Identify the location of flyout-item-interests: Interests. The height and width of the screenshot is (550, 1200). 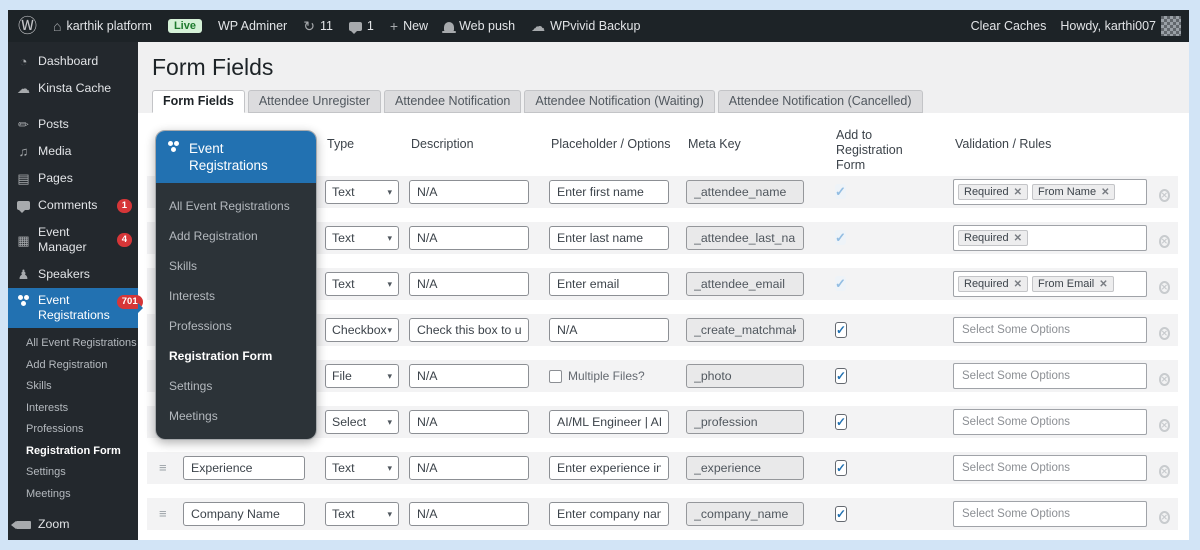
(236, 296).